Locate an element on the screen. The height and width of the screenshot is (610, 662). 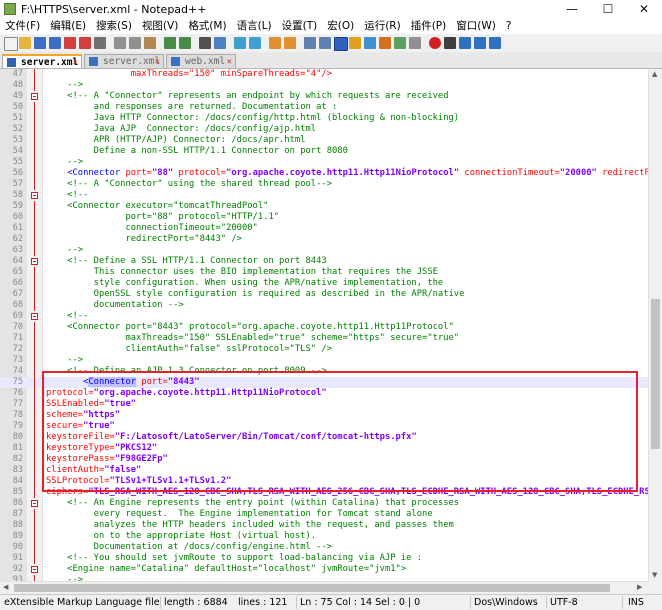
save-macro-icon is located at coordinates (495, 43).